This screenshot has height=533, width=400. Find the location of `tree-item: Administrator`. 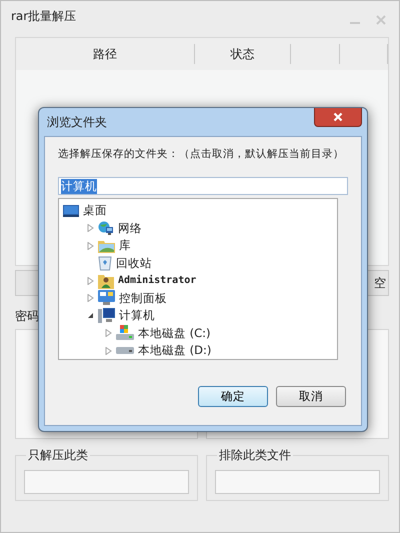

tree-item: Administrator is located at coordinates (157, 280).